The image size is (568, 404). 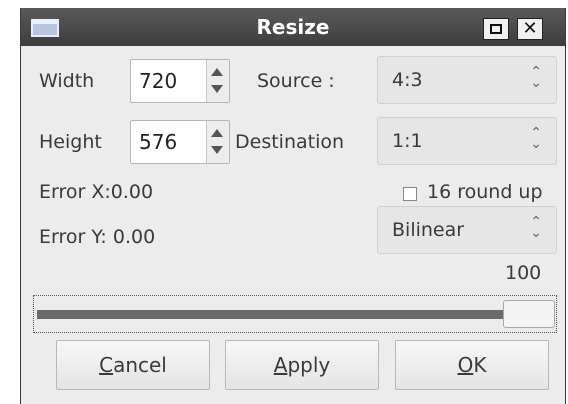 I want to click on width-label: Width, so click(x=67, y=81).